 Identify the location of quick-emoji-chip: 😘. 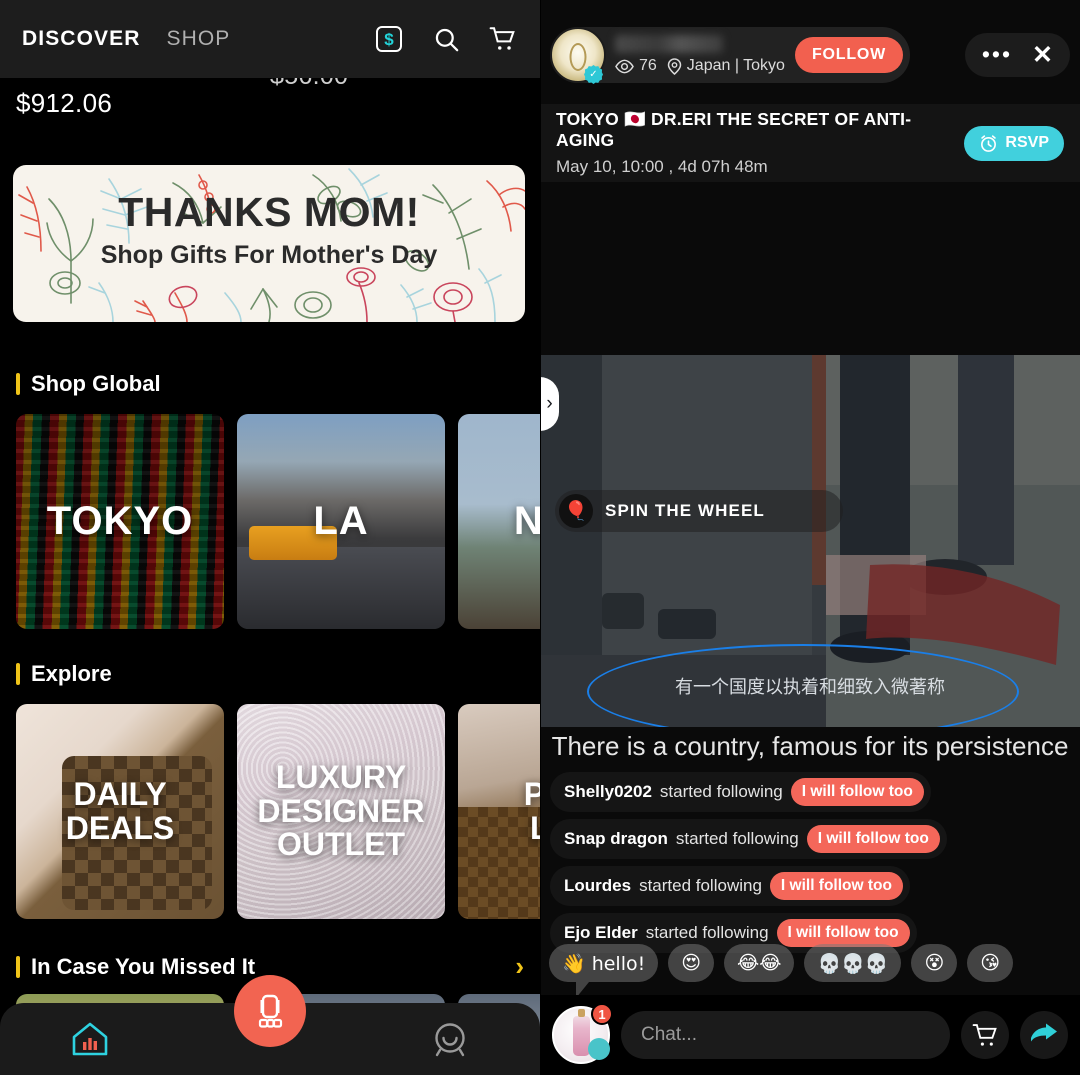
(990, 963).